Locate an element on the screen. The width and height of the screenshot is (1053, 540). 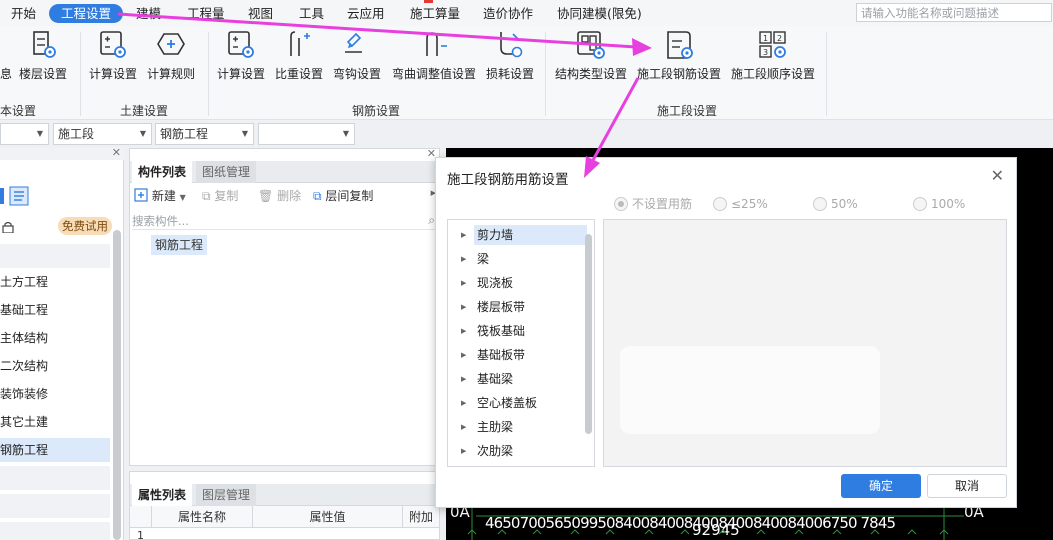
calc-rules-button: 计算规则 is located at coordinates (171, 55).